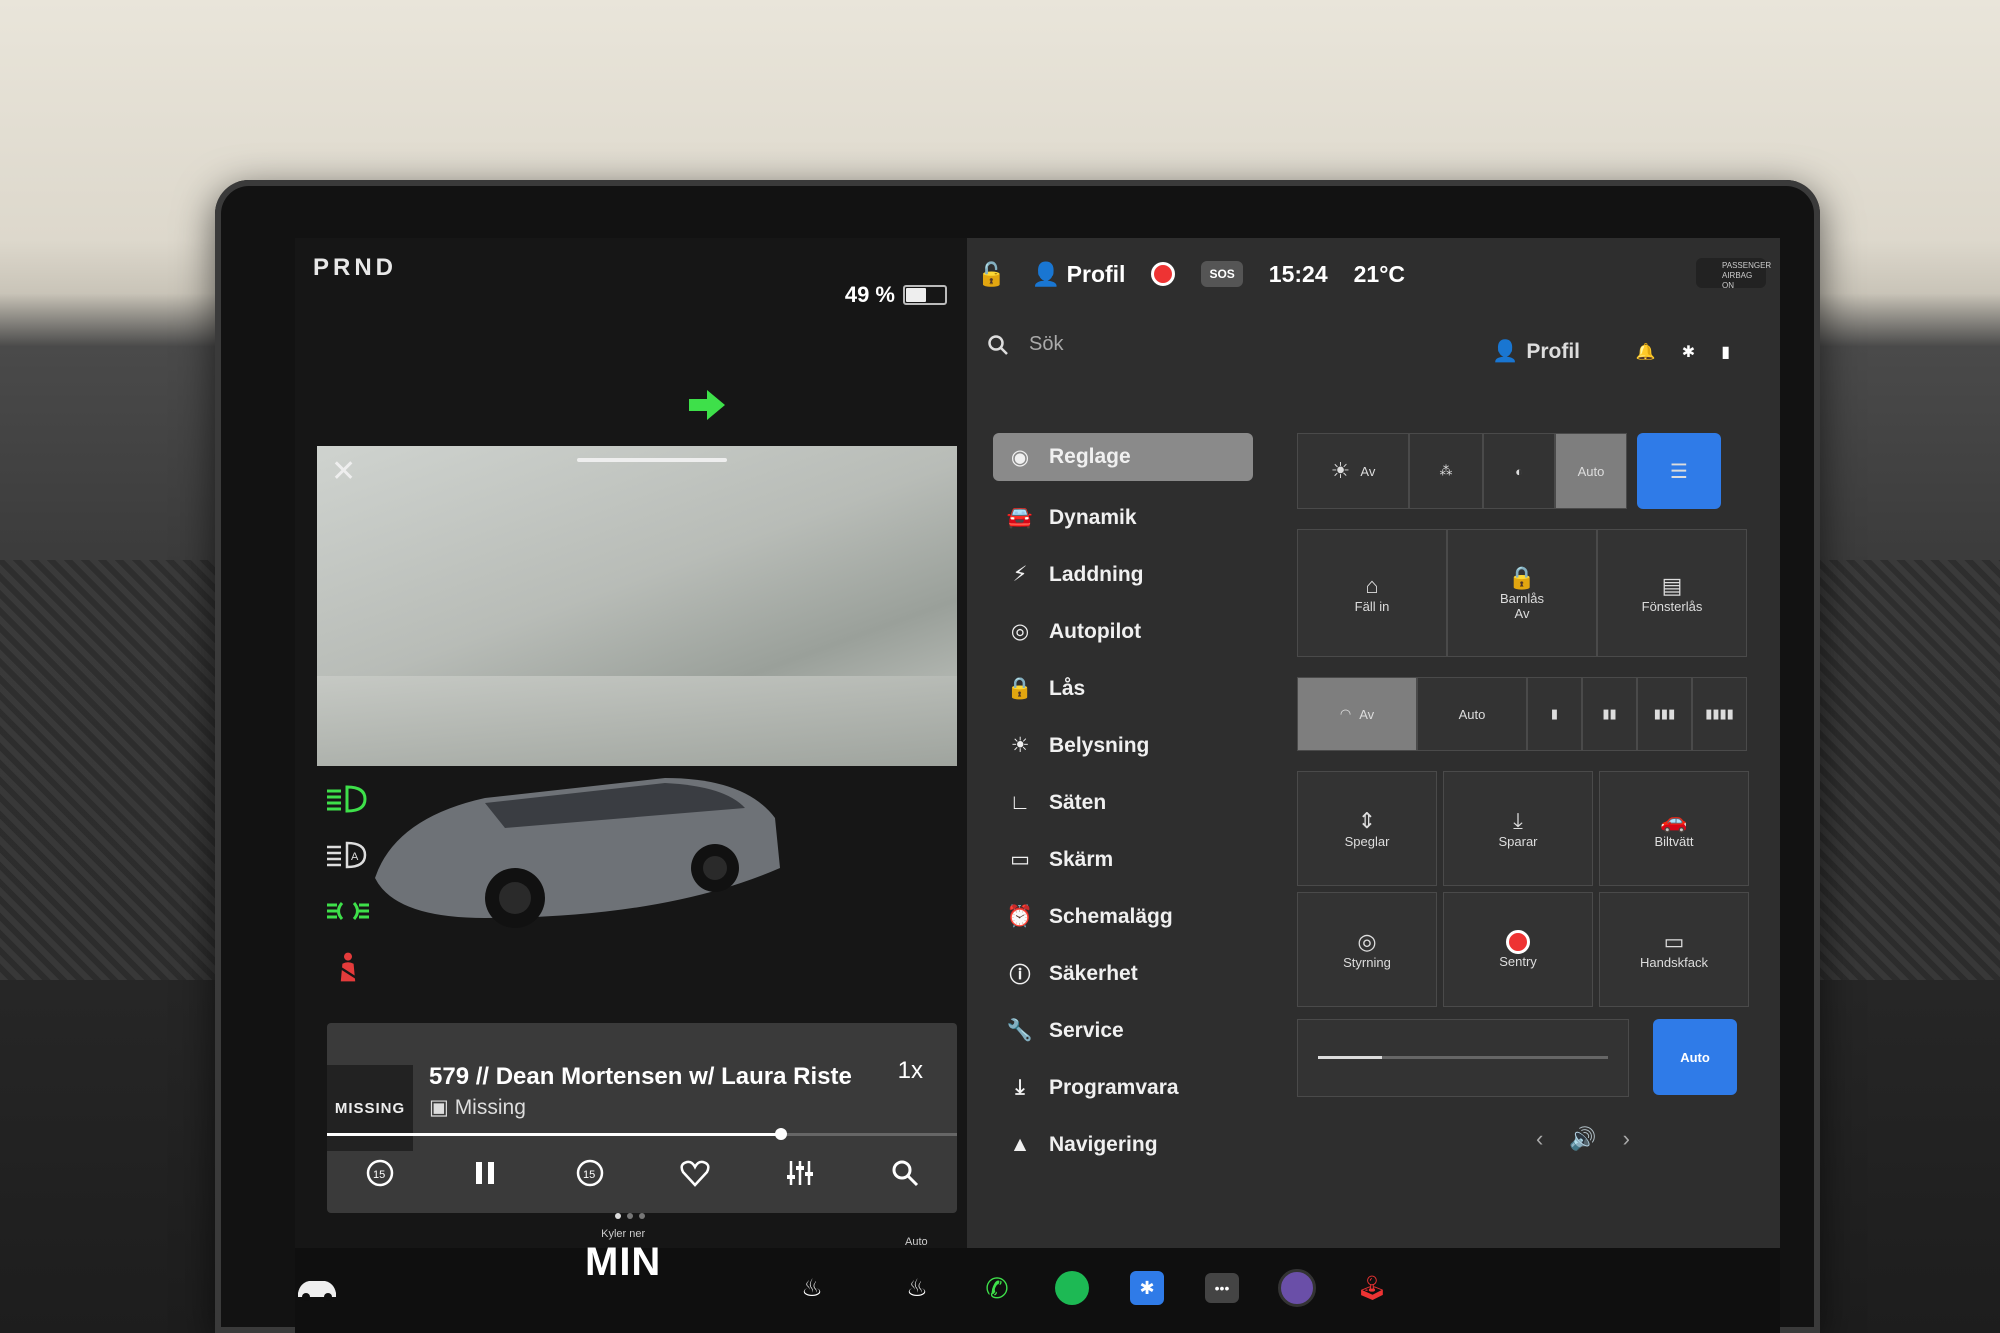 The width and height of the screenshot is (2000, 1333). Describe the element at coordinates (642, 1134) in the screenshot. I see `progress-bar` at that location.